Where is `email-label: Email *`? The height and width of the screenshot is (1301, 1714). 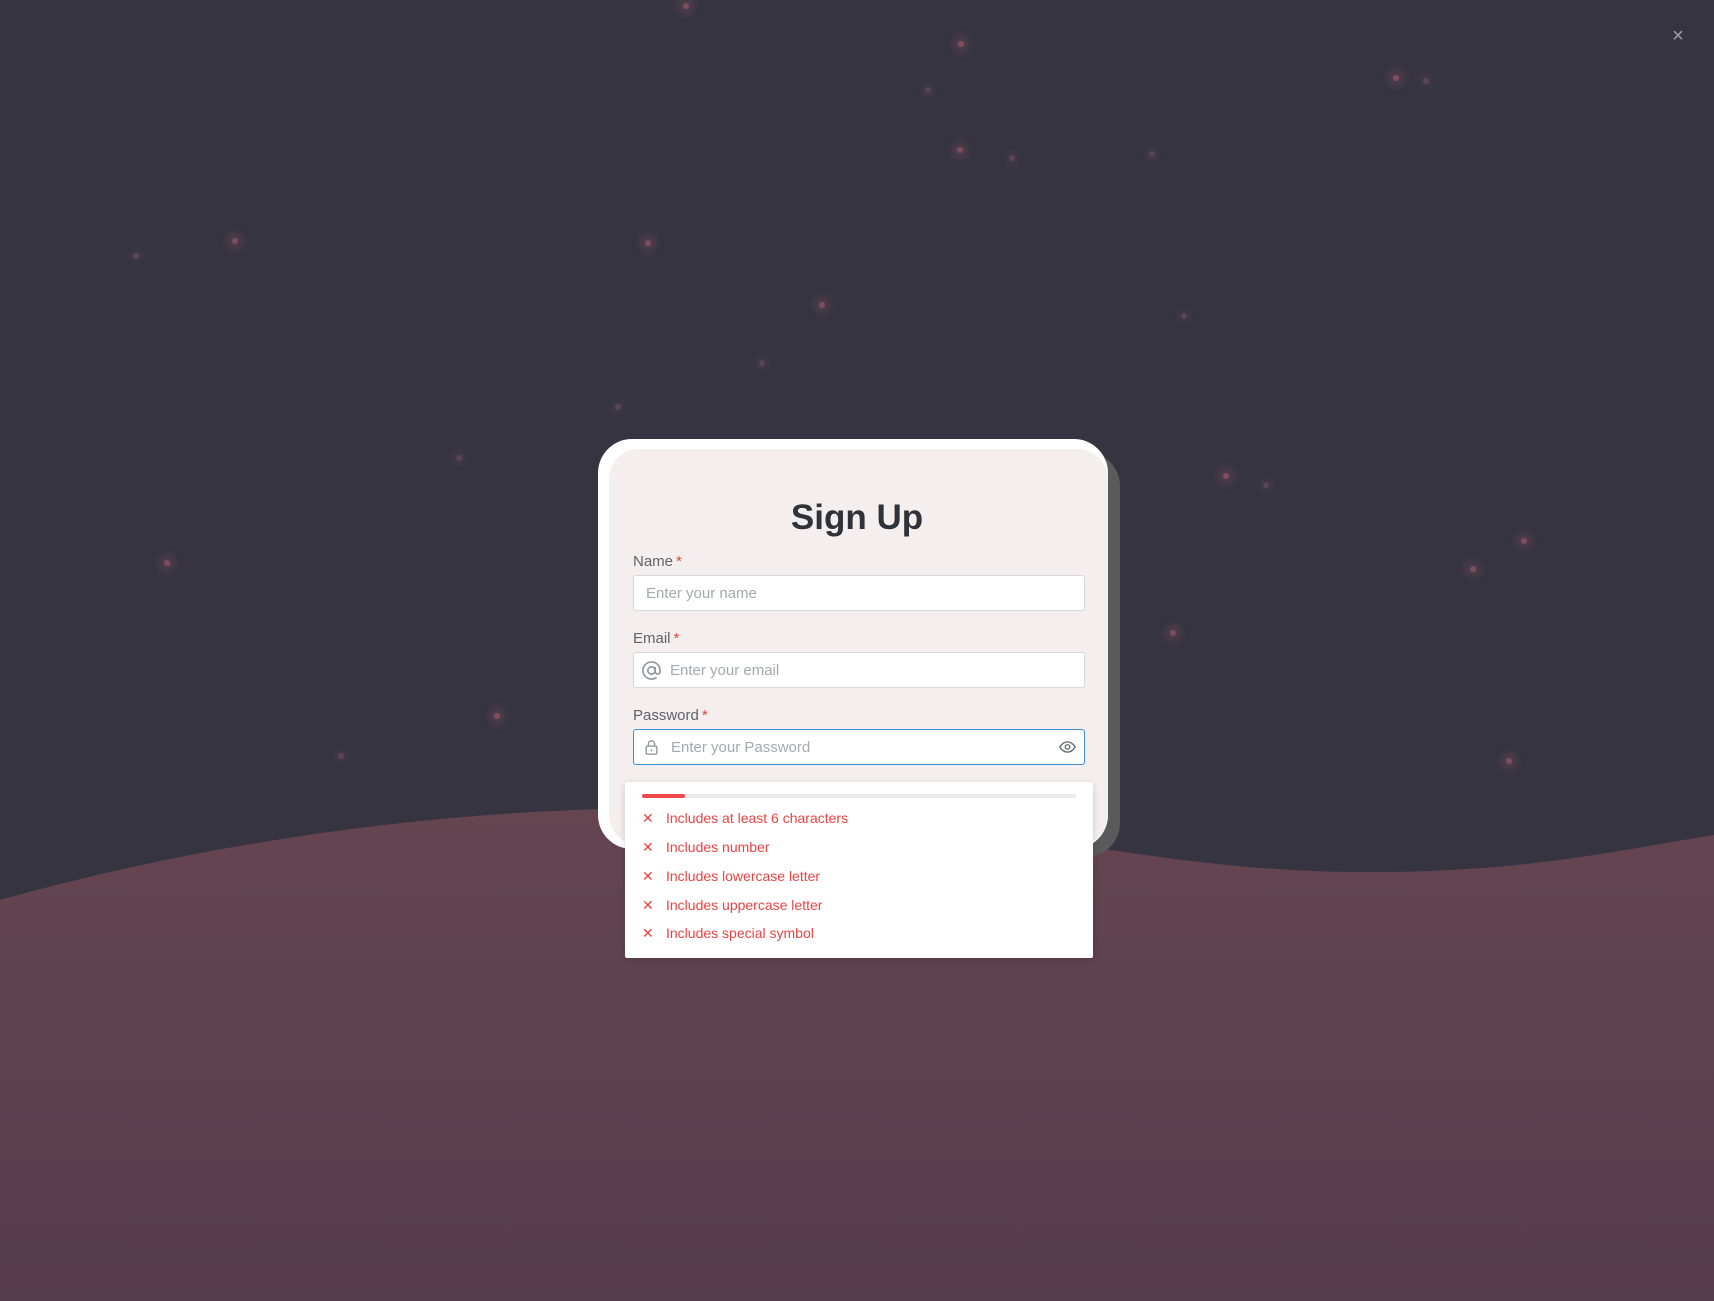 email-label: Email * is located at coordinates (656, 638).